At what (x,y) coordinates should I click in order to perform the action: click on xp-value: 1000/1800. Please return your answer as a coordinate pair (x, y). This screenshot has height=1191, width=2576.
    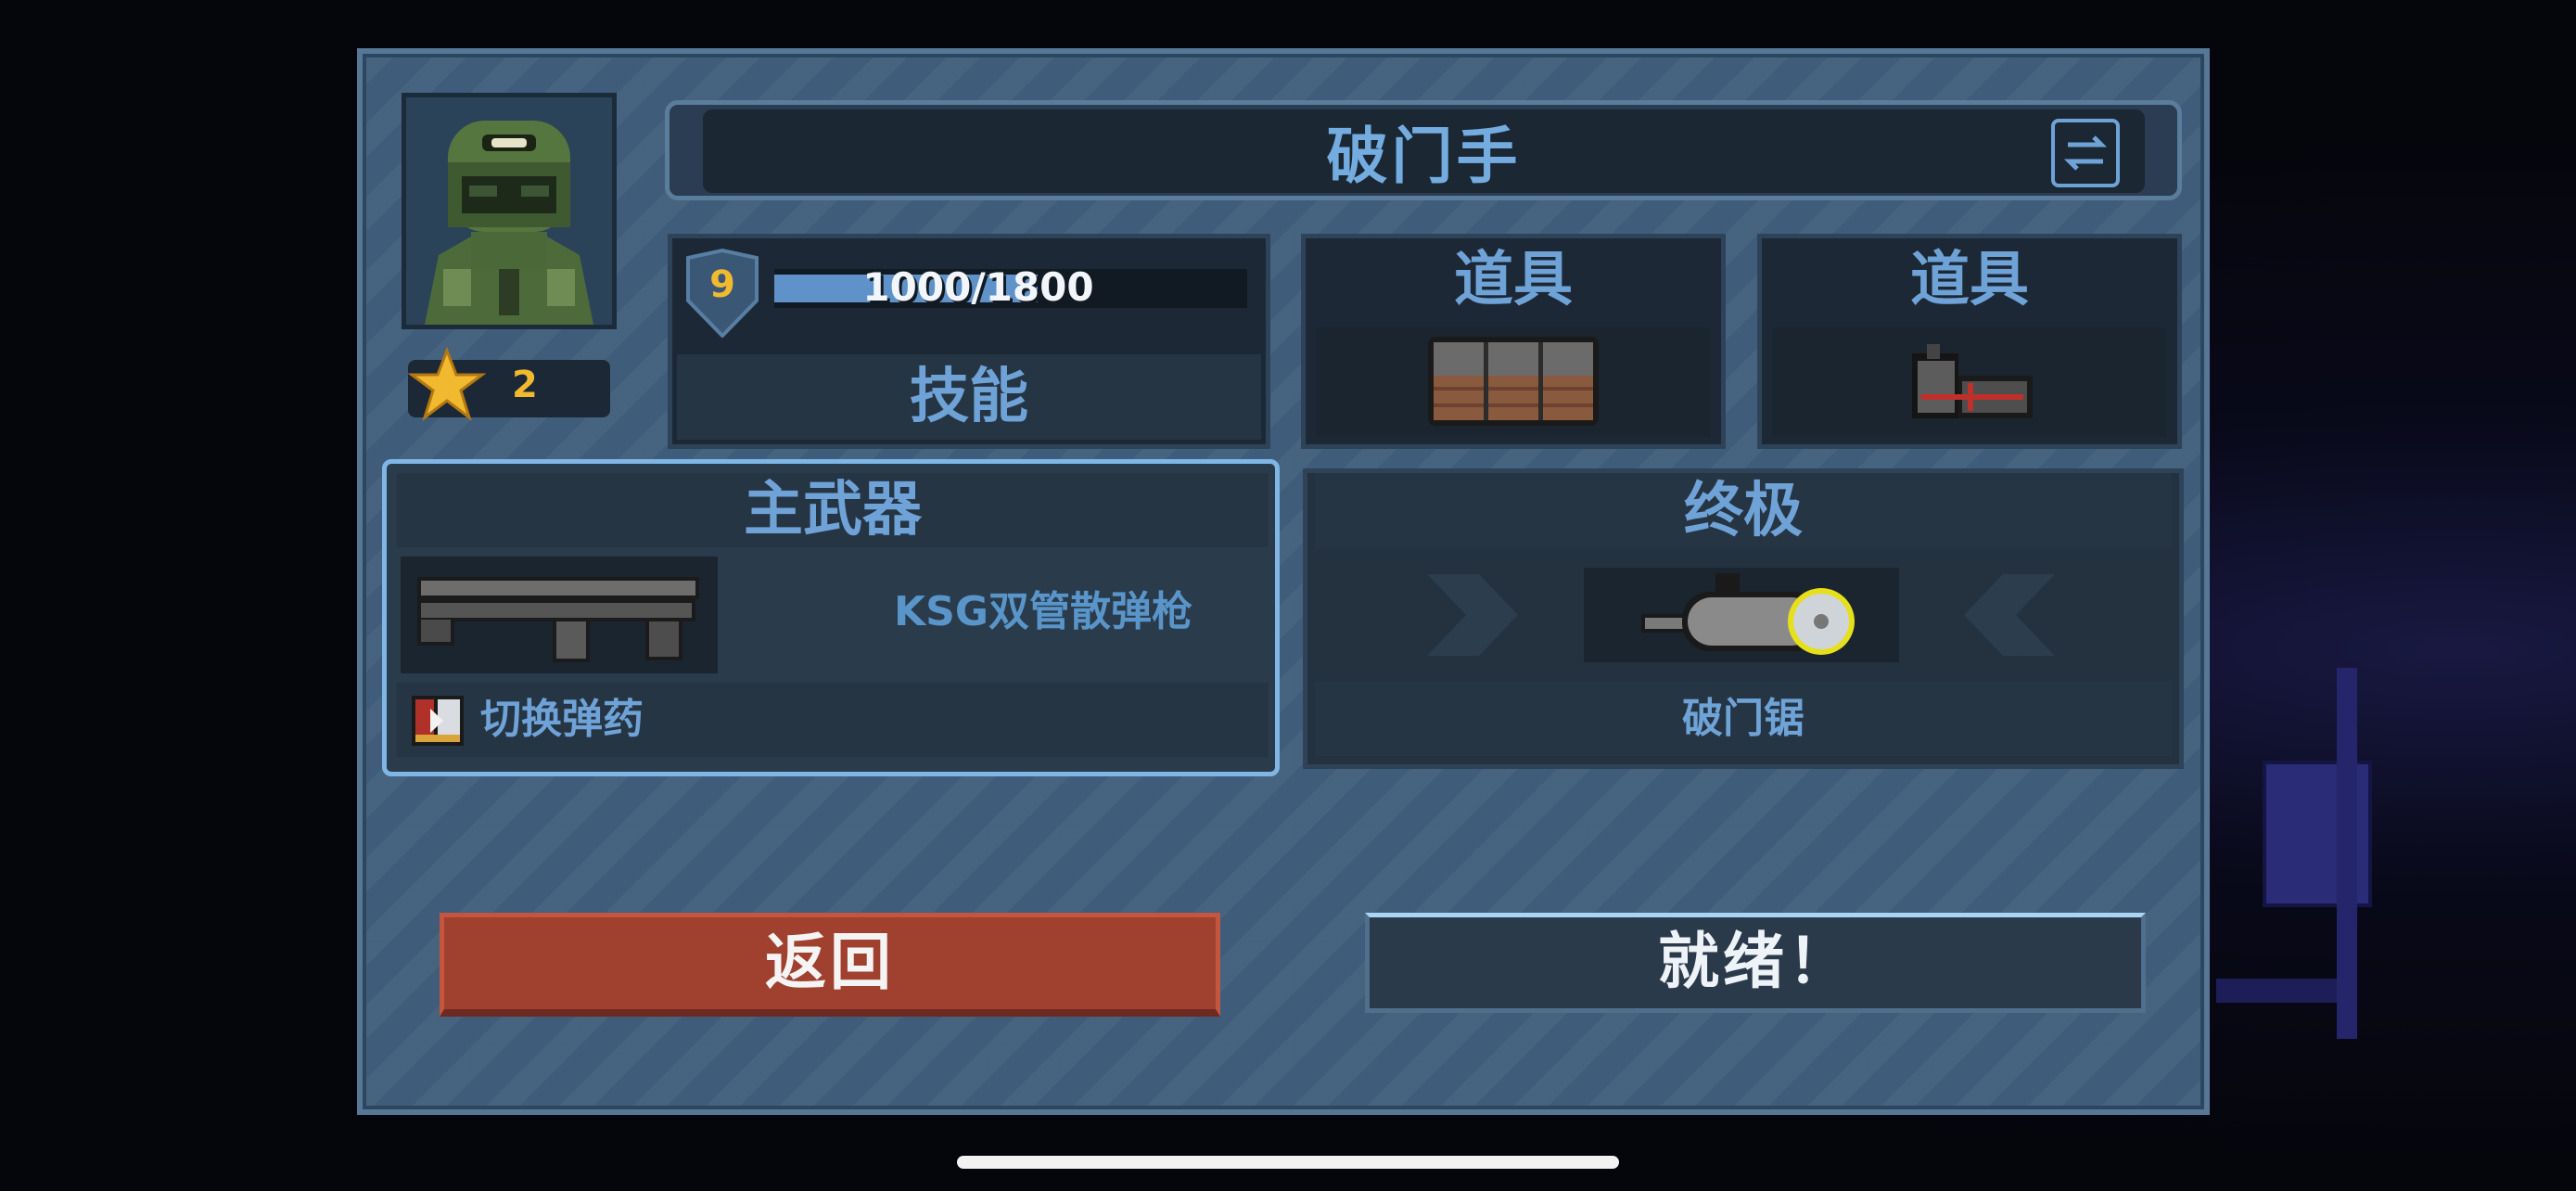
    Looking at the image, I should click on (978, 287).